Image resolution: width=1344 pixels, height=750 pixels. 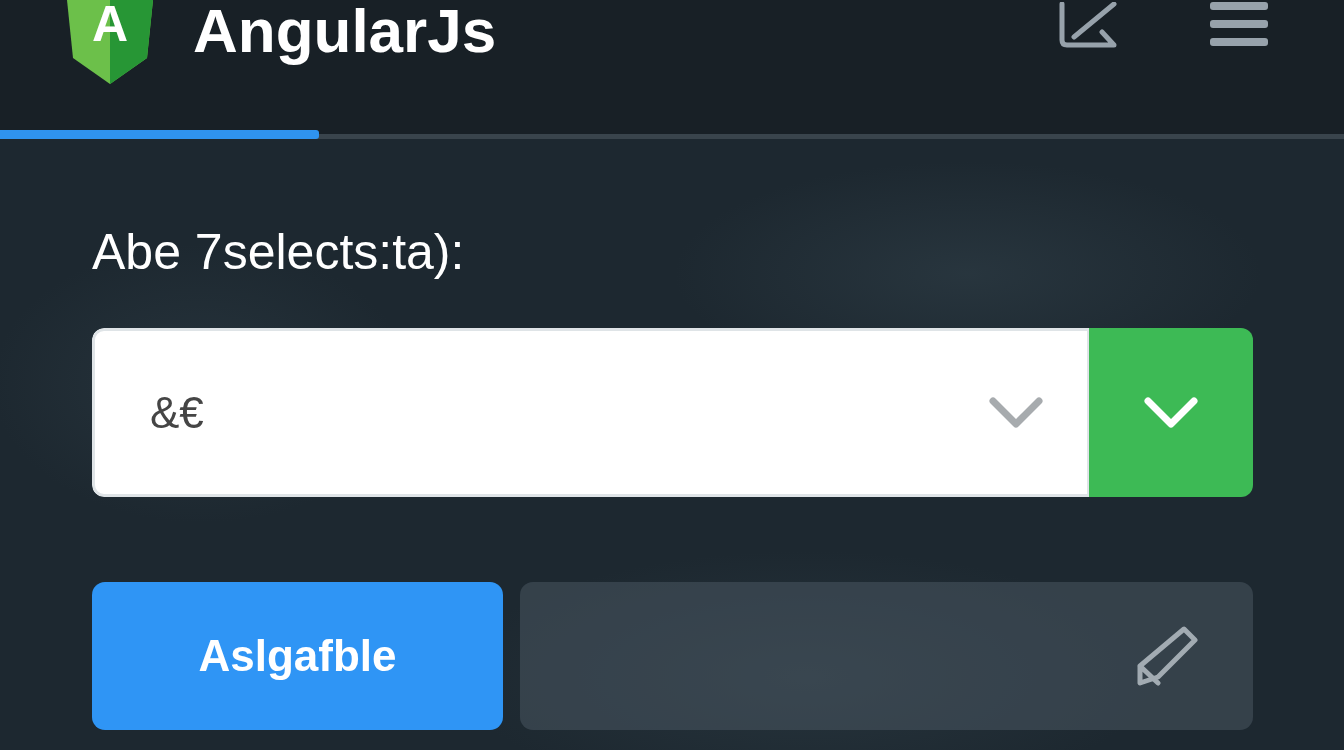 What do you see at coordinates (1167, 656) in the screenshot?
I see `pencil-icon` at bounding box center [1167, 656].